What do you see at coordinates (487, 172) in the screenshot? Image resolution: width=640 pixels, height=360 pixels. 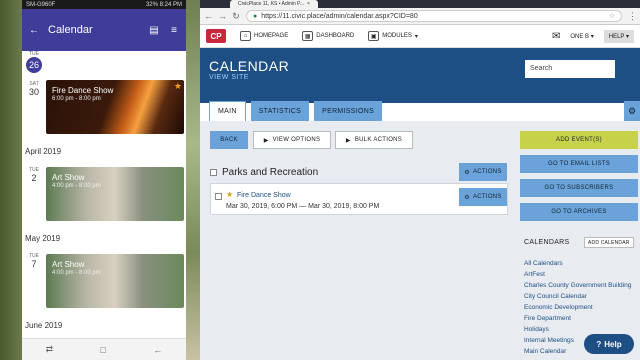 I see `group-actions-label: ACTIONS` at bounding box center [487, 172].